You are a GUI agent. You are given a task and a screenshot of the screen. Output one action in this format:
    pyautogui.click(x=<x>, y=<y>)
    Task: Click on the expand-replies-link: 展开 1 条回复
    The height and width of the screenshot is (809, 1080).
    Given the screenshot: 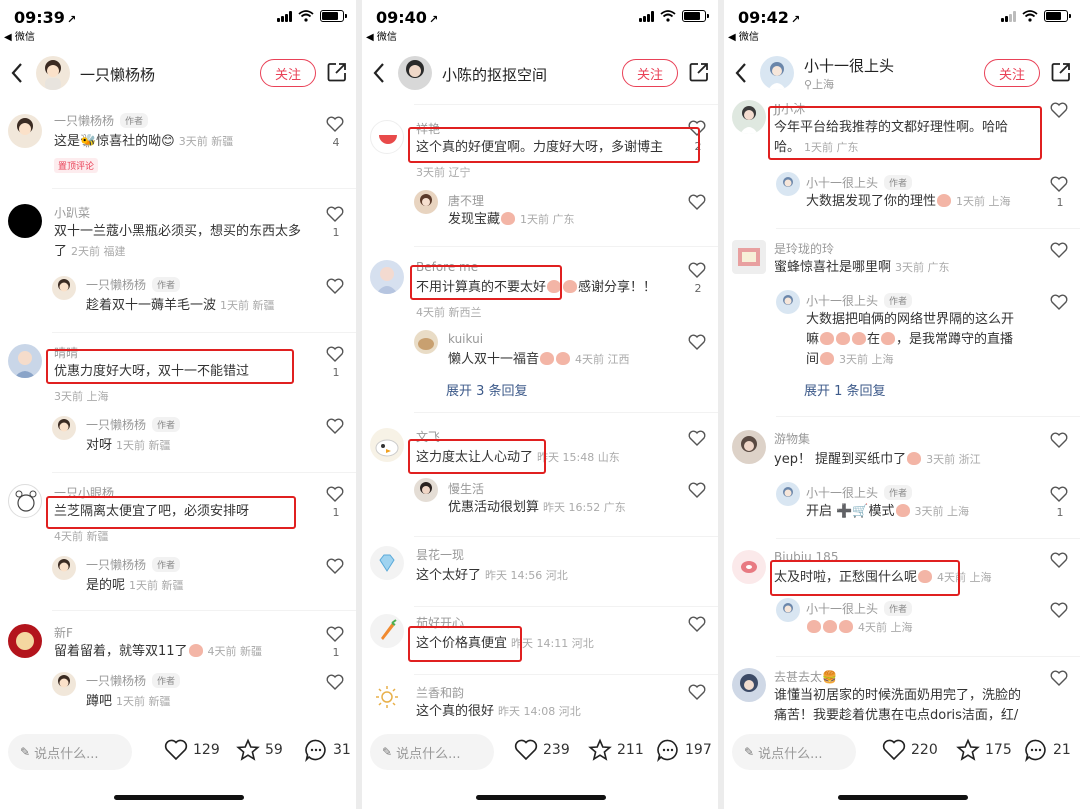 What is the action you would take?
    pyautogui.click(x=845, y=389)
    